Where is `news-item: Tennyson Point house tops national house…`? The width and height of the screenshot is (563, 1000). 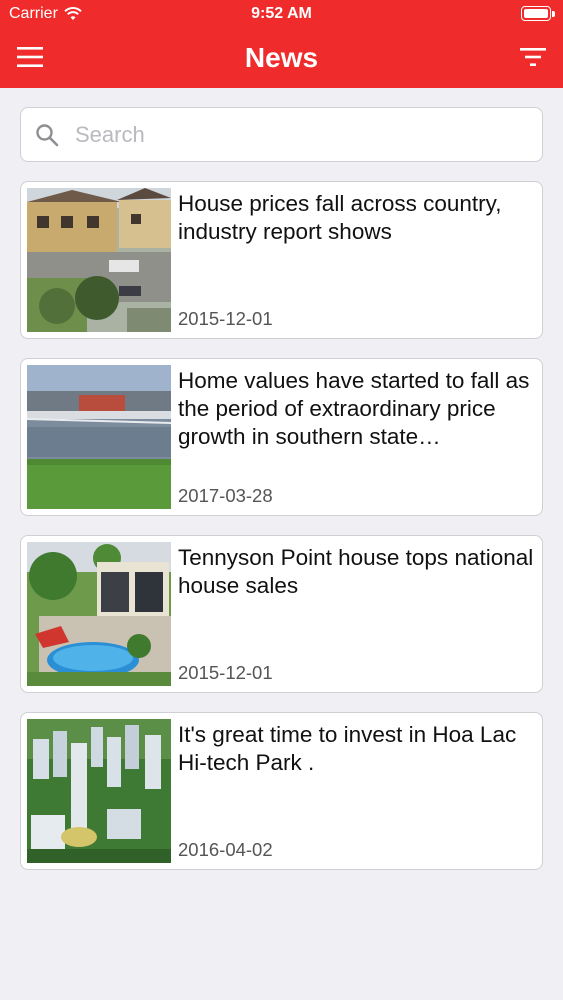
news-item: Tennyson Point house tops national house… is located at coordinates (281, 614).